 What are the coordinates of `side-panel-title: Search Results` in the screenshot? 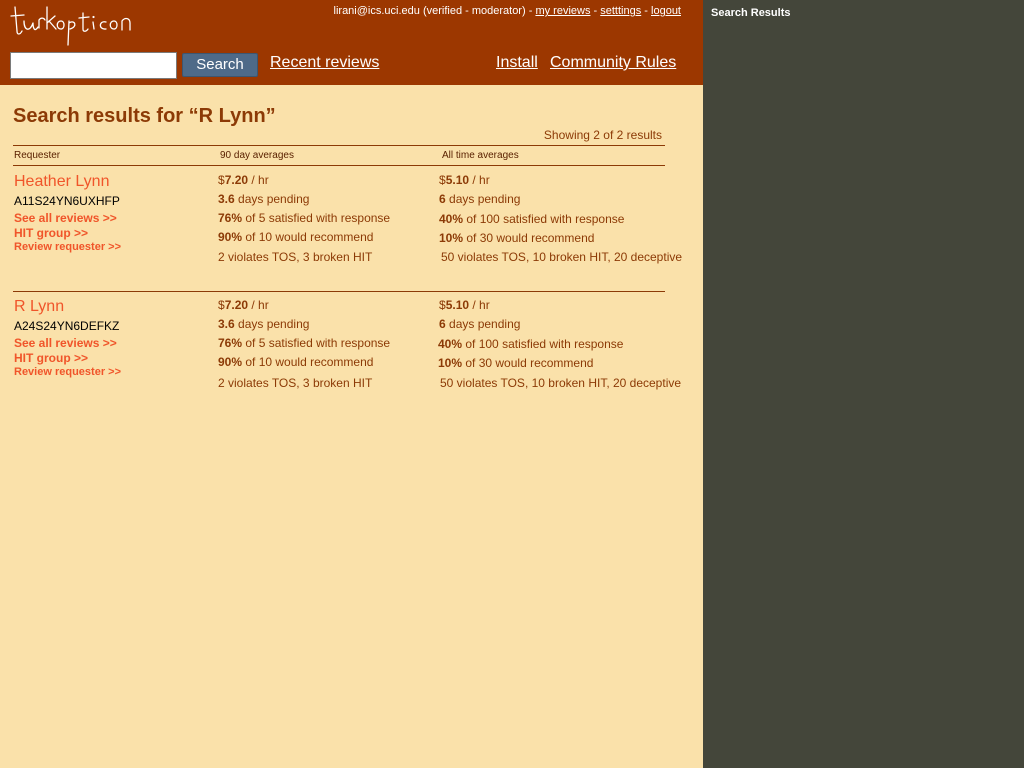 It's located at (751, 13).